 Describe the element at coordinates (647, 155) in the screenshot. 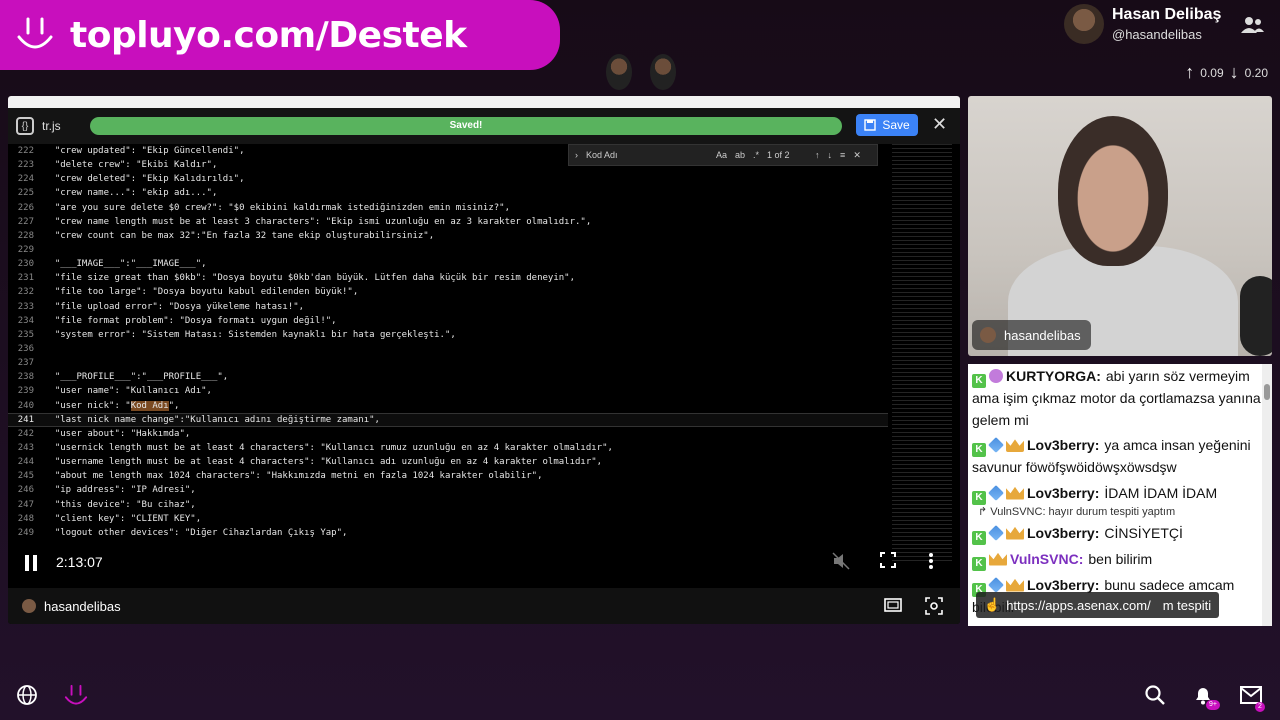

I see `find-input: Kod Adı` at that location.